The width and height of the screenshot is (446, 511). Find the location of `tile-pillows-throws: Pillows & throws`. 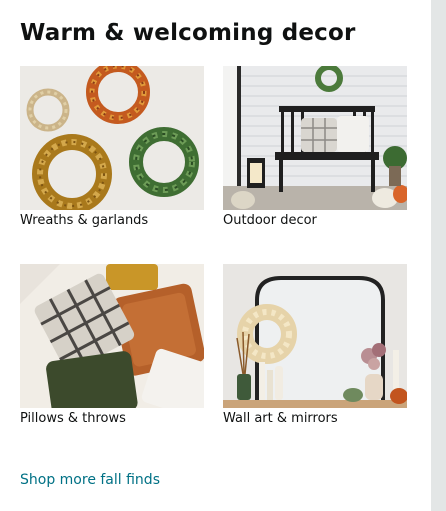

tile-pillows-throws: Pillows & throws is located at coordinates (112, 345).